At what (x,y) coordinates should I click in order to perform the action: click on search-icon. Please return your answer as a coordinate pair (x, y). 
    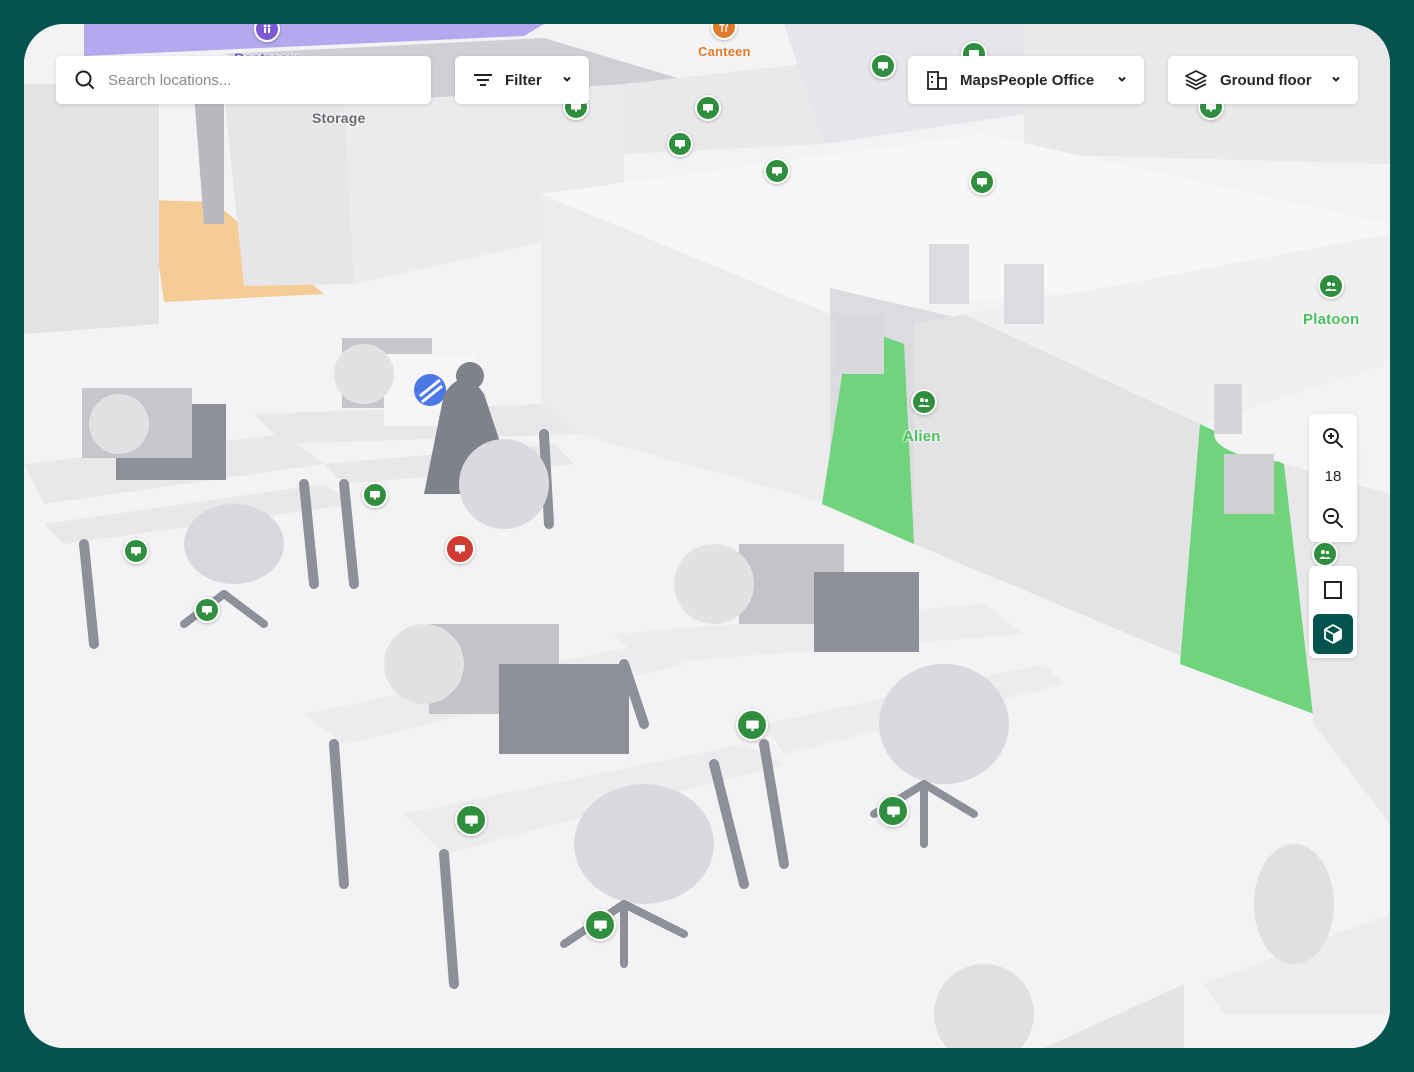
    Looking at the image, I should click on (84, 79).